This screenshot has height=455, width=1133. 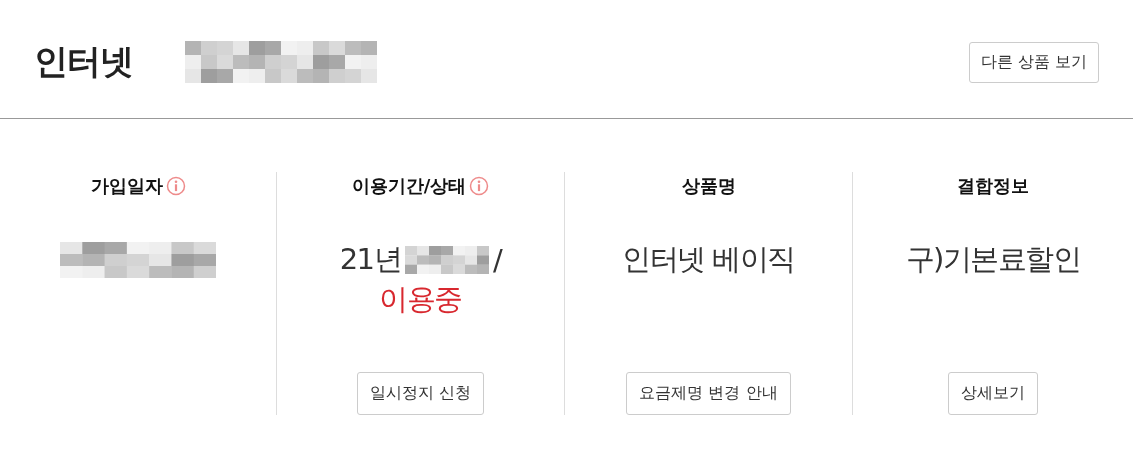 What do you see at coordinates (1033, 62) in the screenshot?
I see `other-products-button: 다른 상품 보기` at bounding box center [1033, 62].